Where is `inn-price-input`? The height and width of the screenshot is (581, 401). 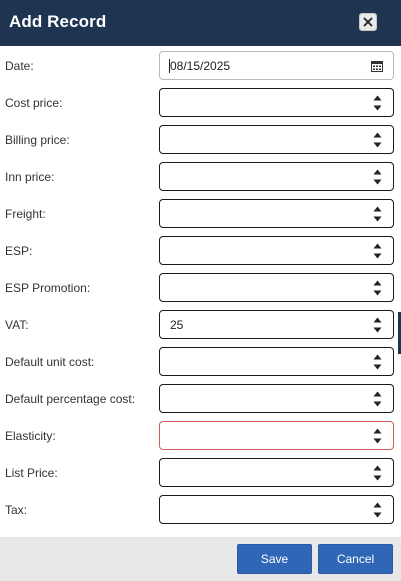
inn-price-input is located at coordinates (276, 176).